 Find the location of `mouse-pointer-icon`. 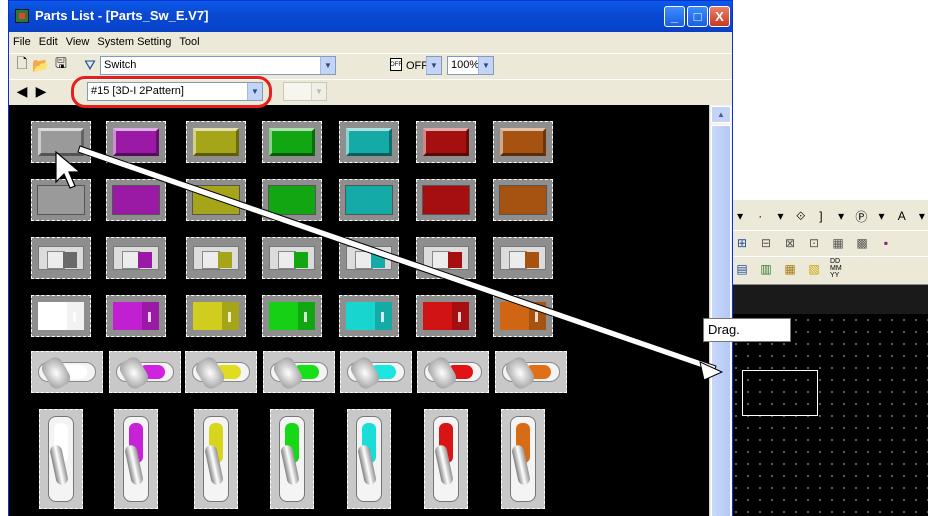

mouse-pointer-icon is located at coordinates (68, 169).